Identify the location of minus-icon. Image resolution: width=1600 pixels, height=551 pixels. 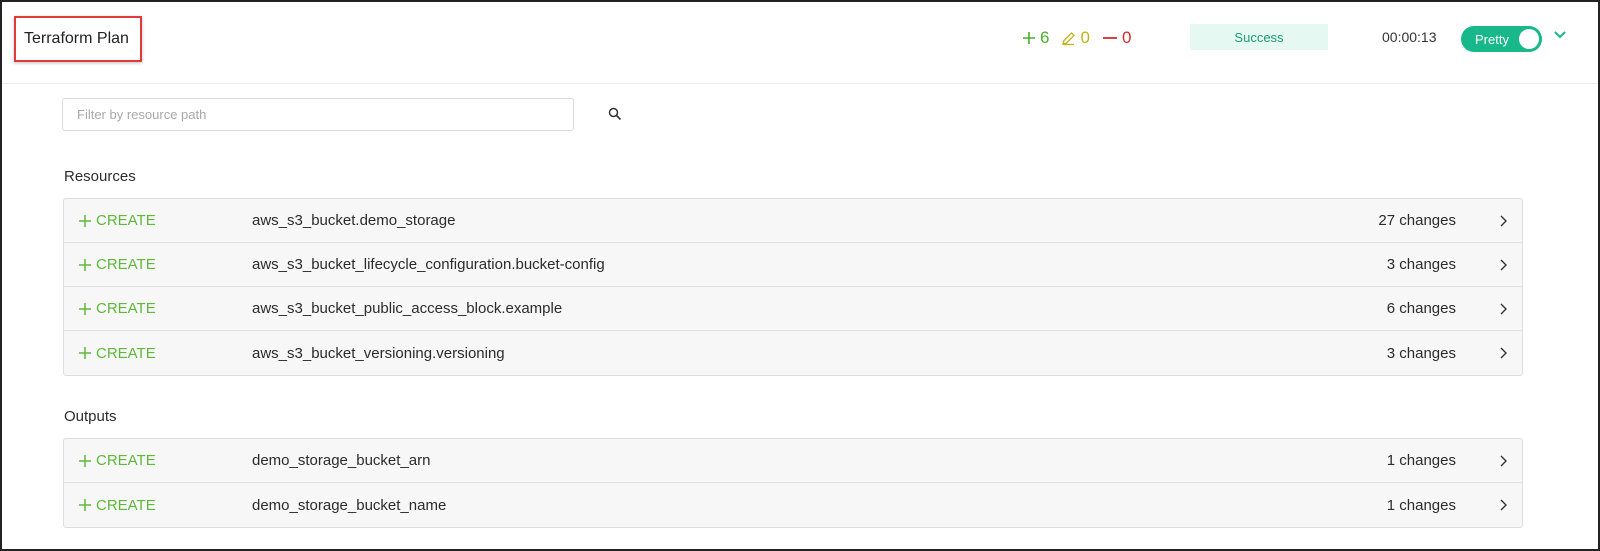
(1109, 38).